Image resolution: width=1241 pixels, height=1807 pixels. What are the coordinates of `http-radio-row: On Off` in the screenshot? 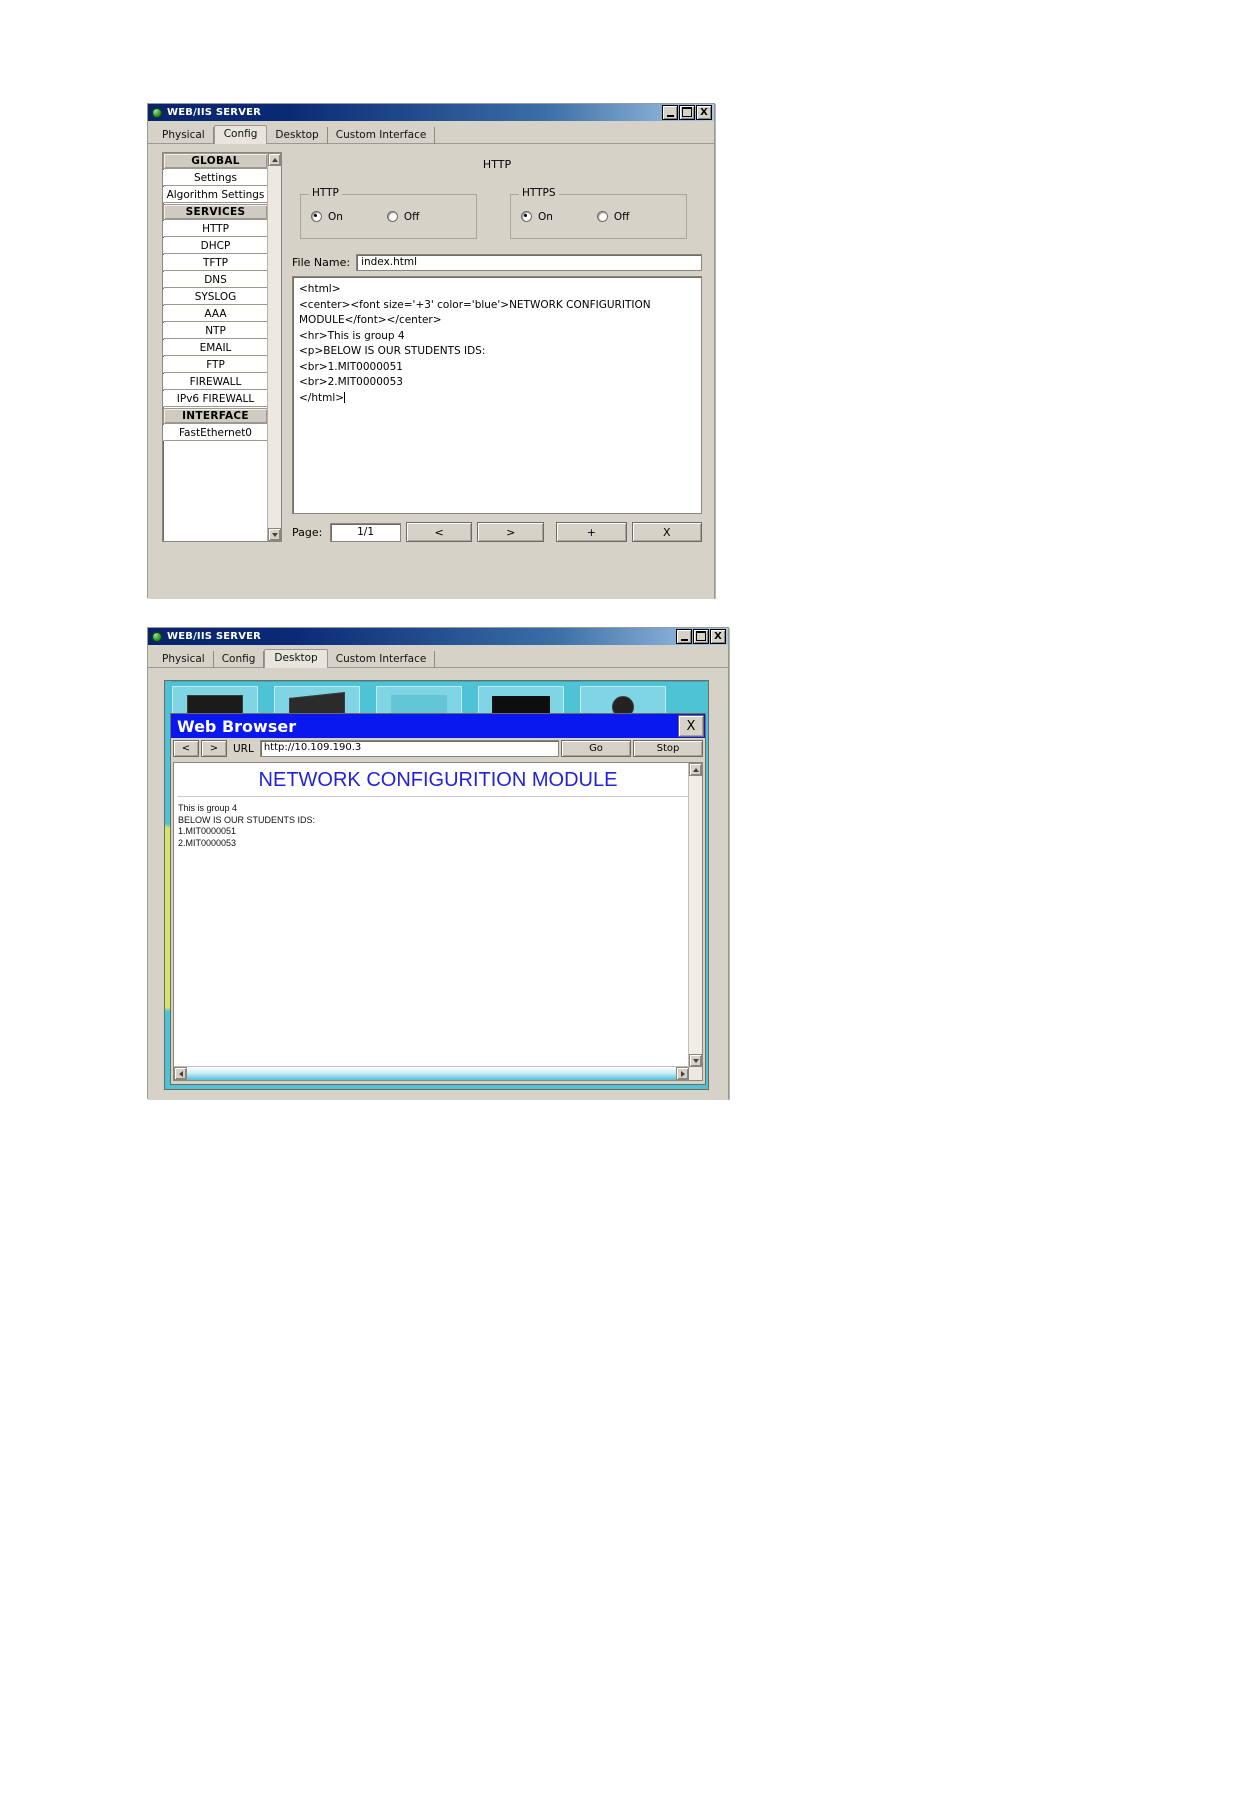 It's located at (388, 216).